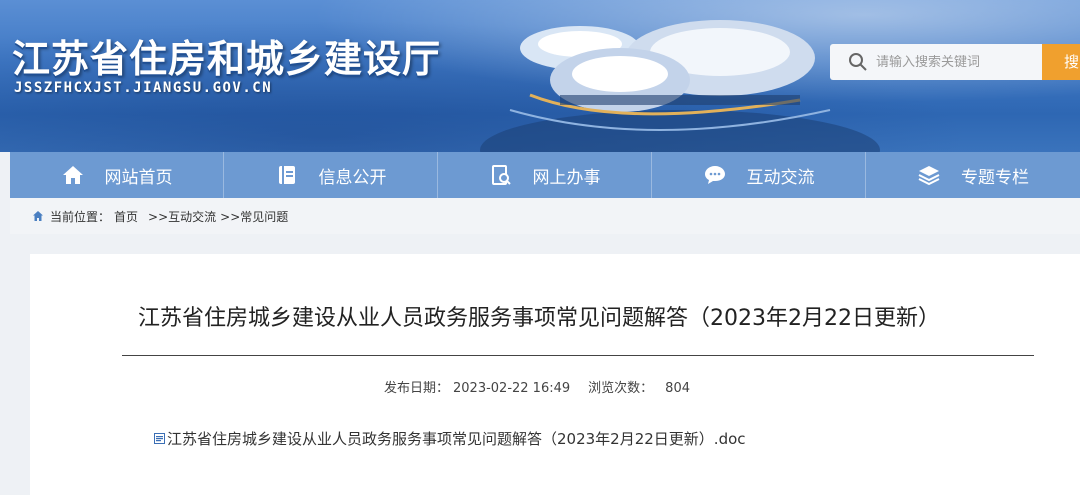 This screenshot has width=1080, height=495. Describe the element at coordinates (138, 177) in the screenshot. I see `nav-label: 网站首页` at that location.